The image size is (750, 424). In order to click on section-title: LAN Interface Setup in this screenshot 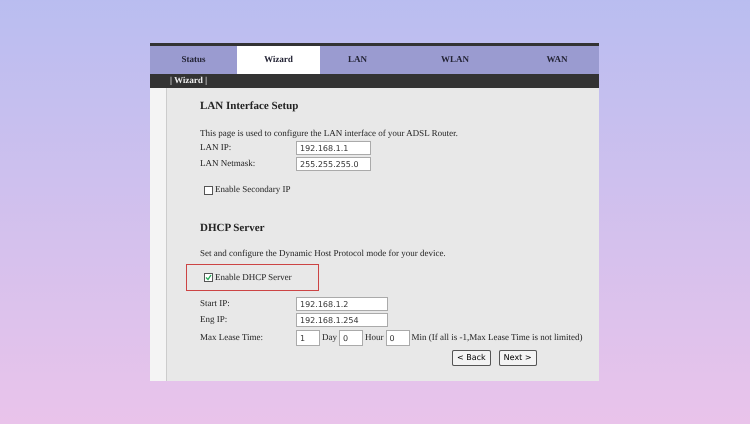, I will do `click(250, 106)`.